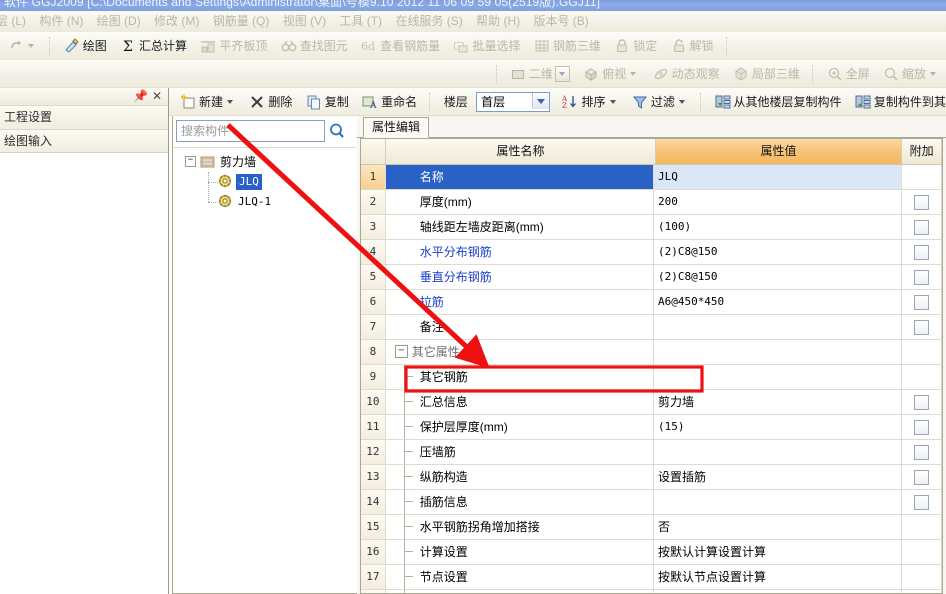 Image resolution: width=946 pixels, height=594 pixels. Describe the element at coordinates (327, 102) in the screenshot. I see `copy-component-button: 复制` at that location.